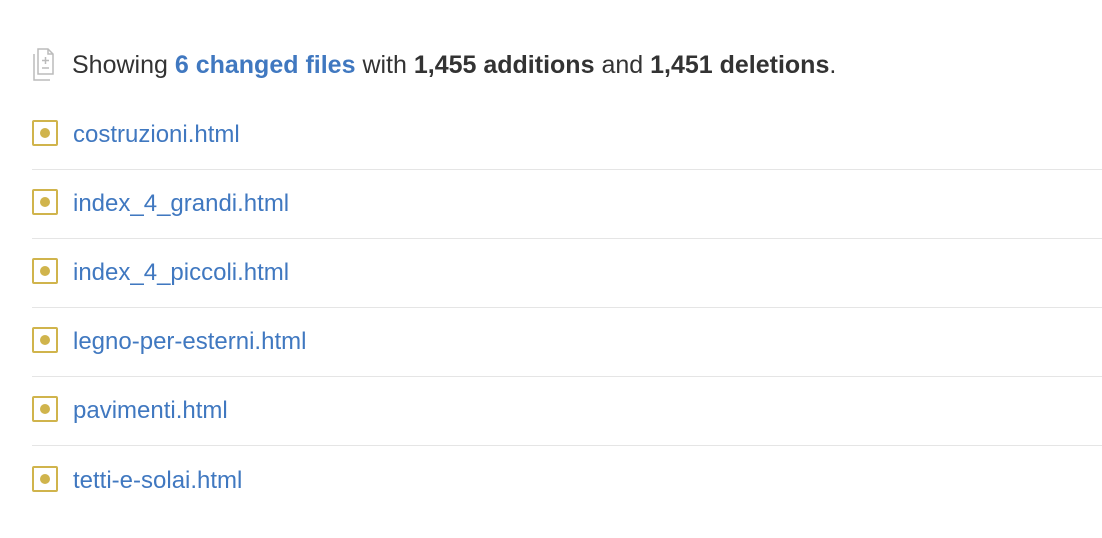 This screenshot has width=1102, height=538. What do you see at coordinates (150, 411) in the screenshot?
I see `file-link: pavimenti.html` at bounding box center [150, 411].